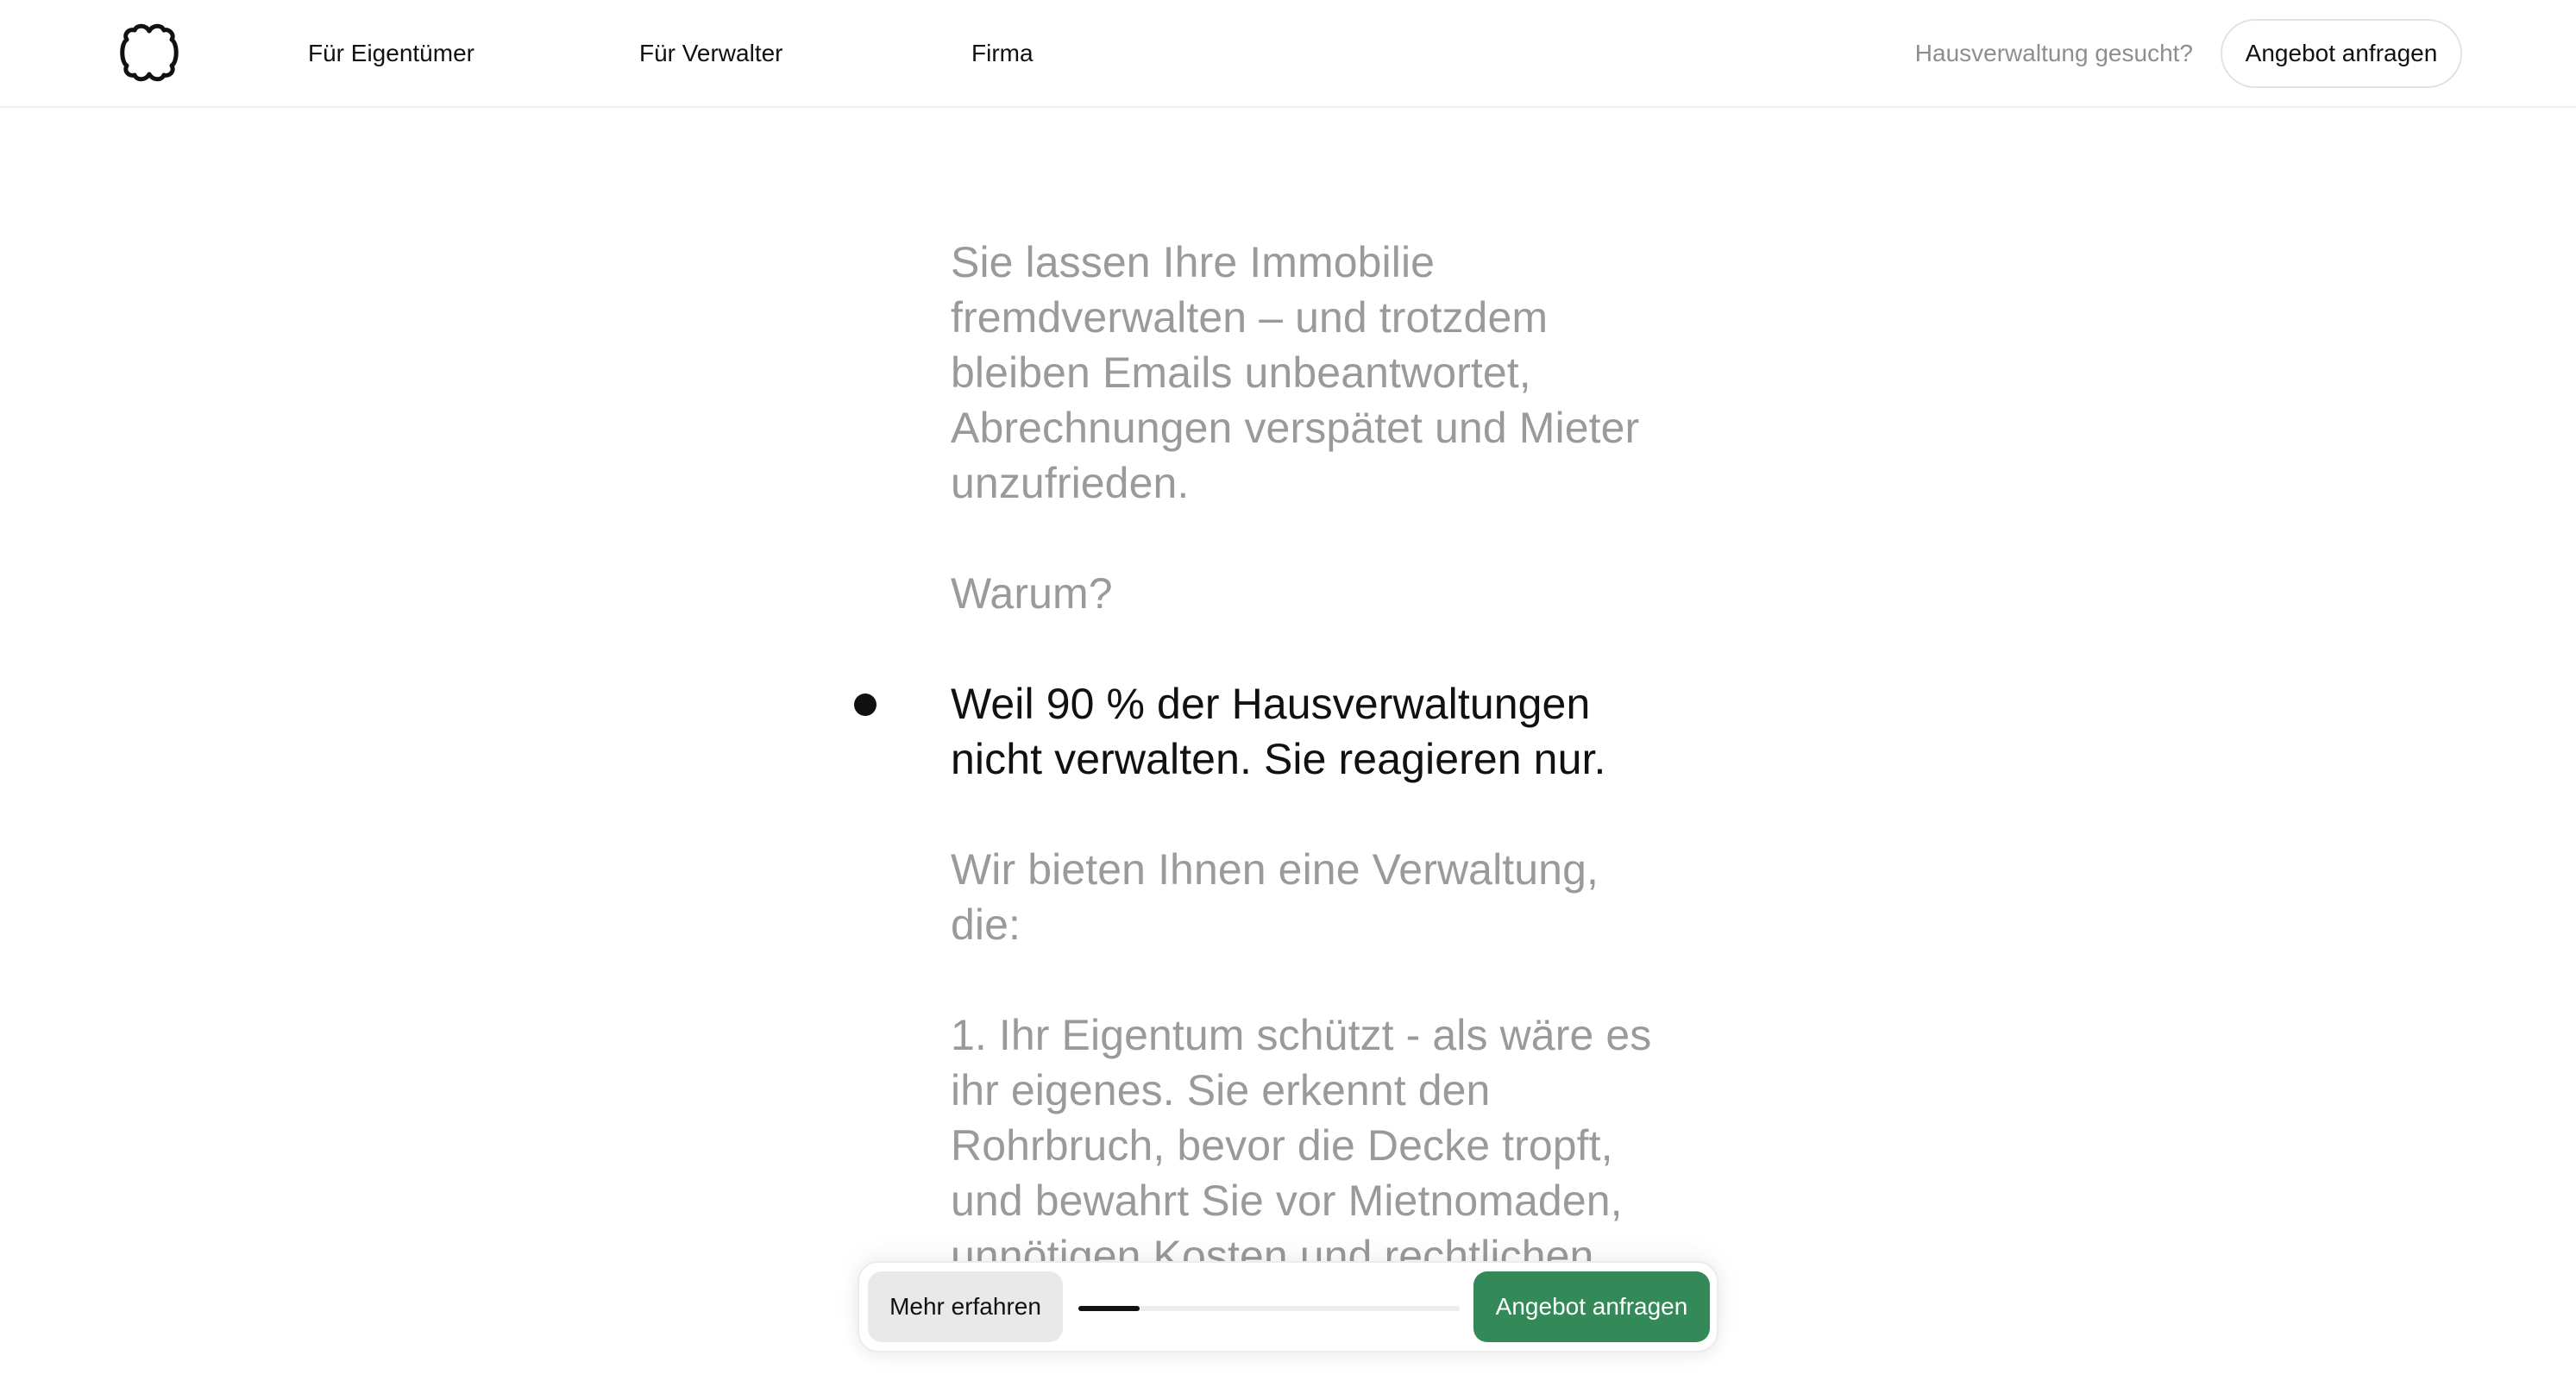  I want to click on paragraph-offer: Wir bieten Ihnen eine Verwaltung, die:, so click(1275, 897).